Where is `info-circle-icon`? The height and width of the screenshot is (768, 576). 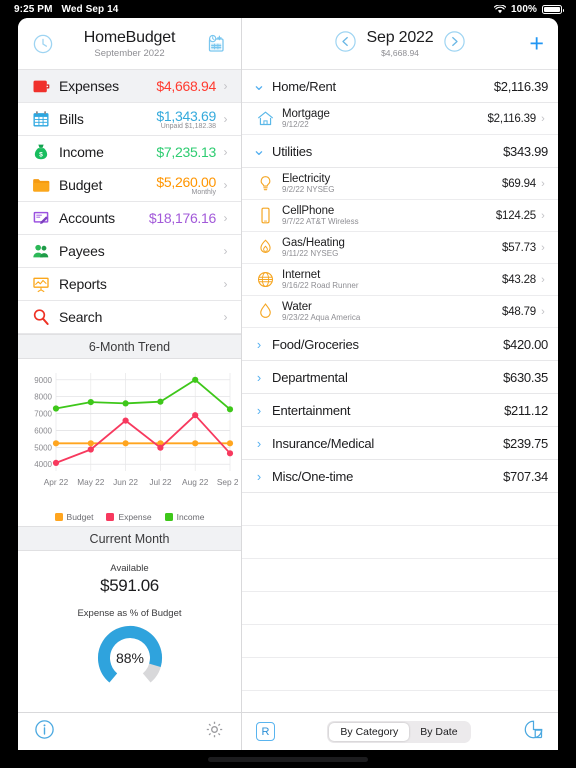 info-circle-icon is located at coordinates (44, 732).